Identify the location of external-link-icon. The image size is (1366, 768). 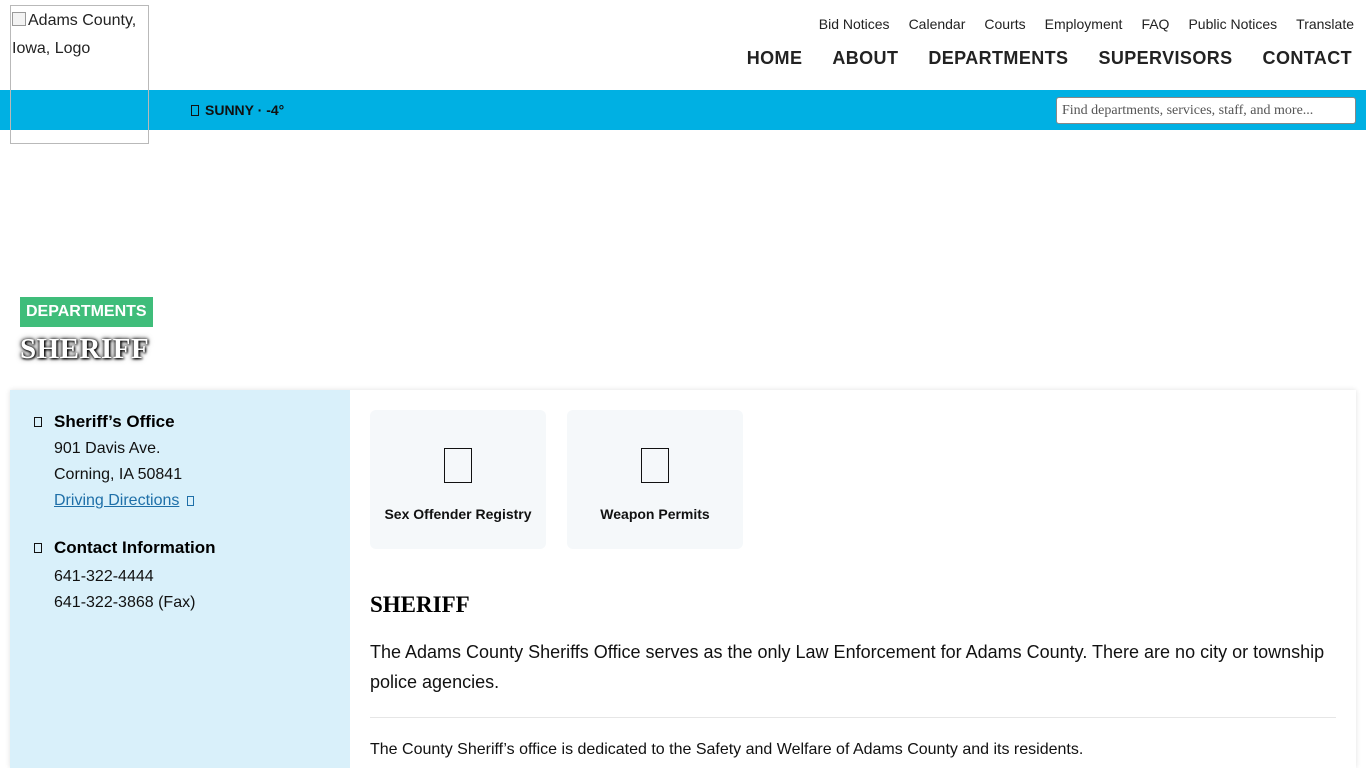
(191, 501).